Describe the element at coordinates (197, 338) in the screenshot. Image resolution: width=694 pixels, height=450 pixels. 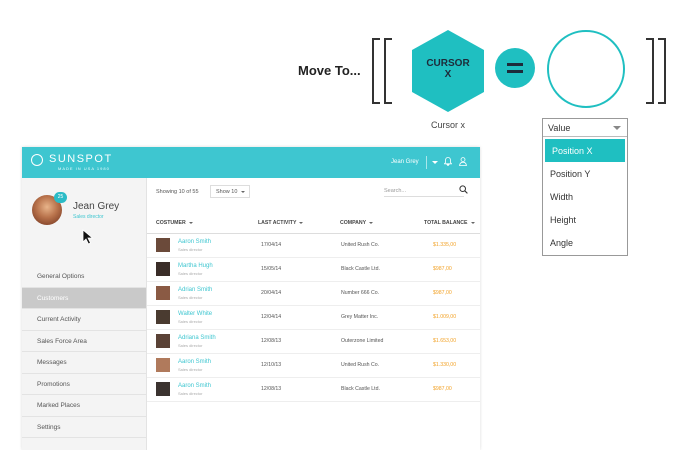
I see `customer-name: Adriana Smith` at that location.